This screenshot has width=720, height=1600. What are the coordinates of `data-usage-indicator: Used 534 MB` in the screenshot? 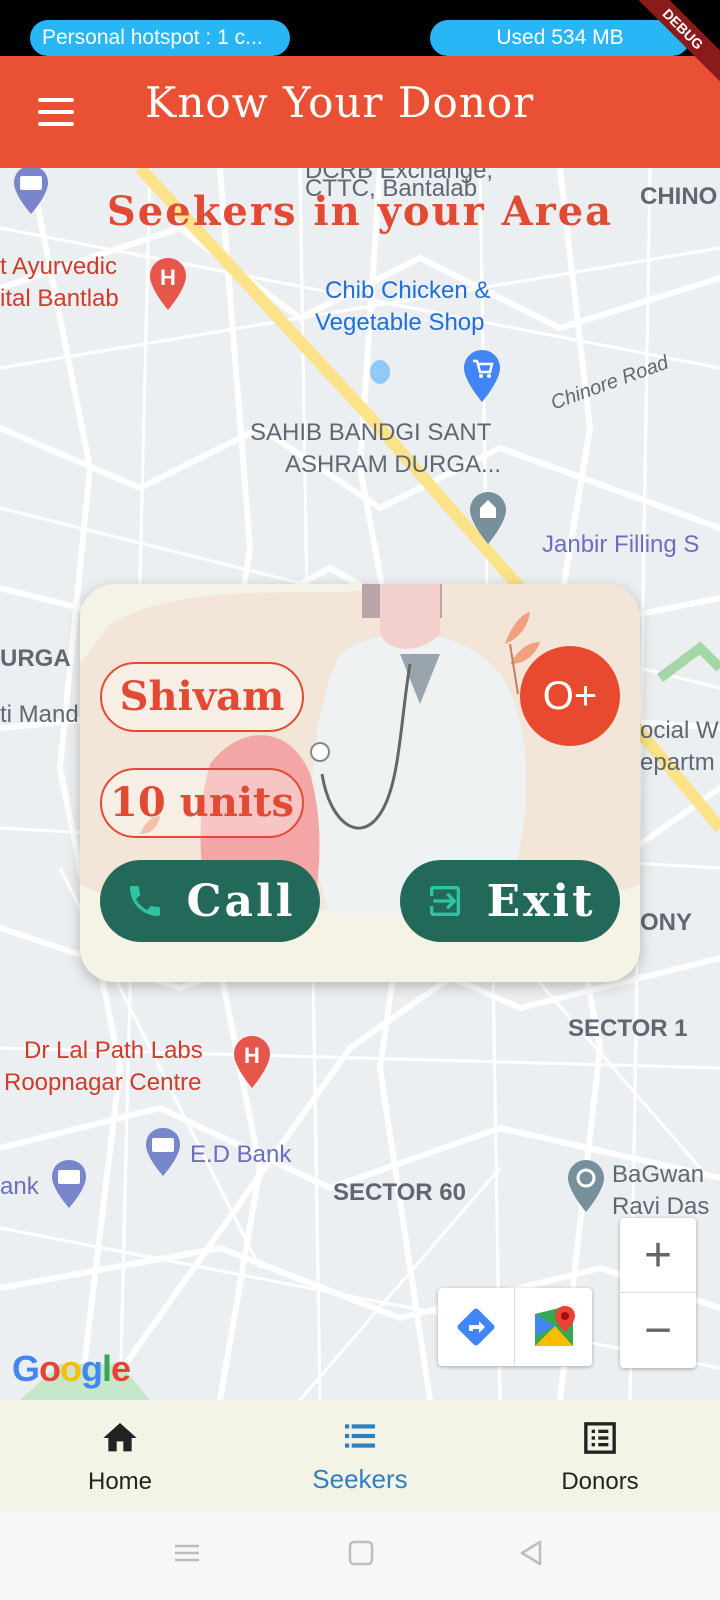 It's located at (560, 38).